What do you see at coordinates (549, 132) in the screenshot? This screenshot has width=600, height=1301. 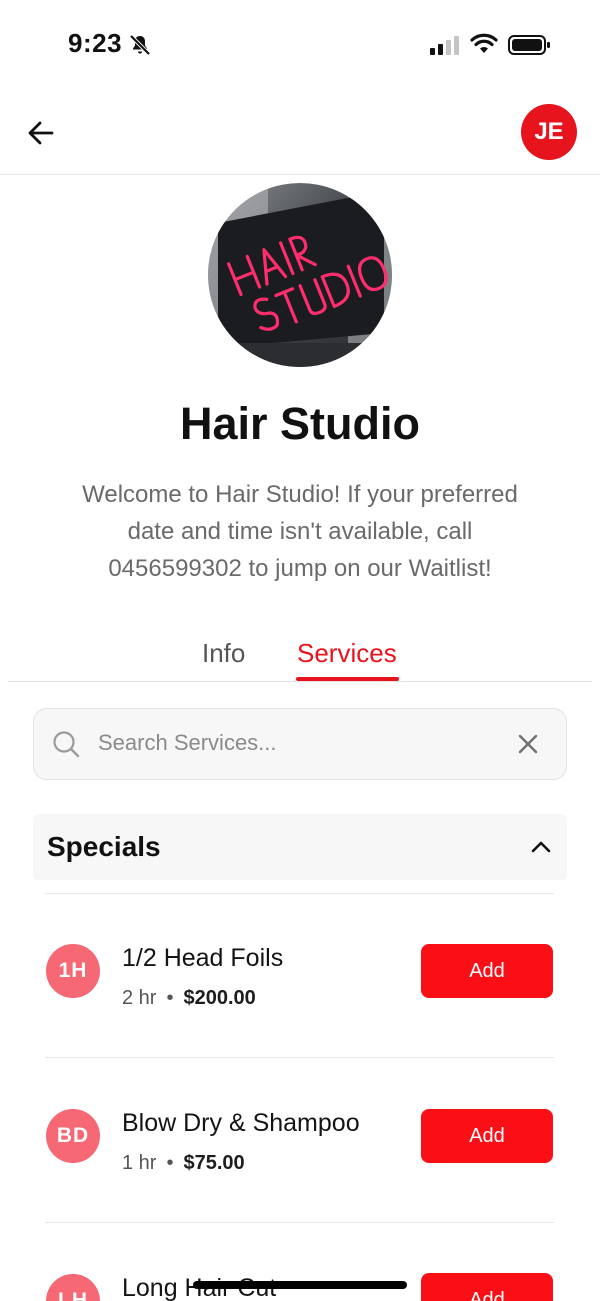 I see `user-avatar: JE` at bounding box center [549, 132].